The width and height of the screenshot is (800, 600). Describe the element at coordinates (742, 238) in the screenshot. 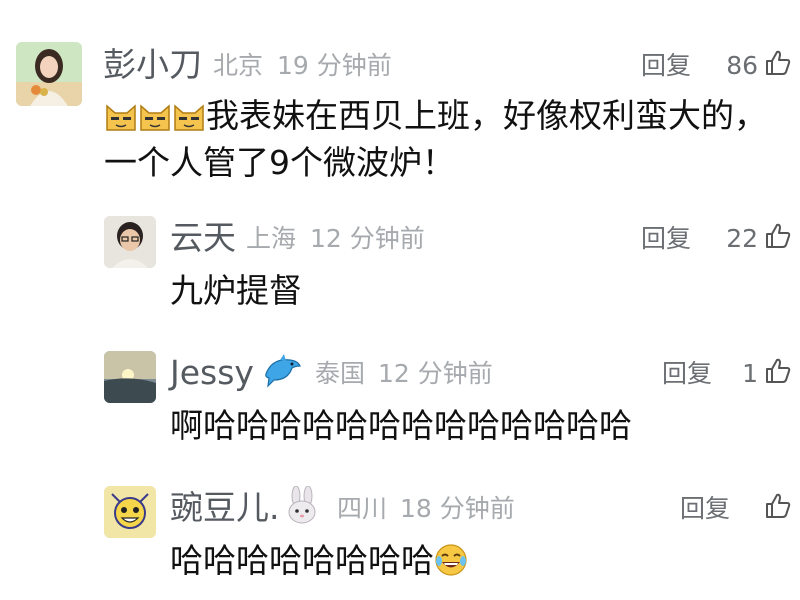

I see `like-count: 22` at that location.